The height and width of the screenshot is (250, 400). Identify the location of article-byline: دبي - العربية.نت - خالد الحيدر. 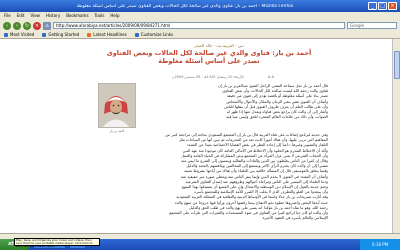
(219, 45).